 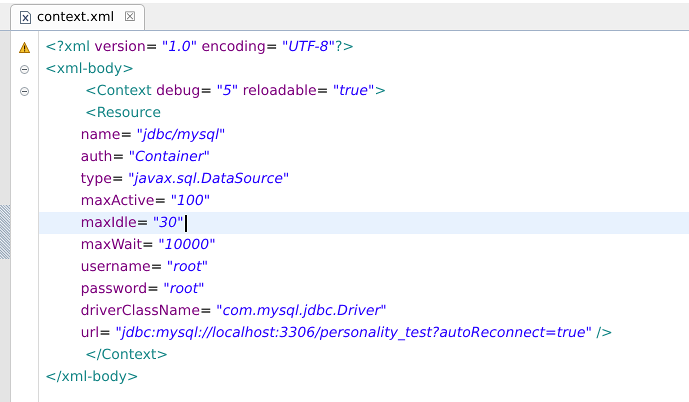 What do you see at coordinates (89, 69) in the screenshot?
I see `code-line: <xml-body>` at bounding box center [89, 69].